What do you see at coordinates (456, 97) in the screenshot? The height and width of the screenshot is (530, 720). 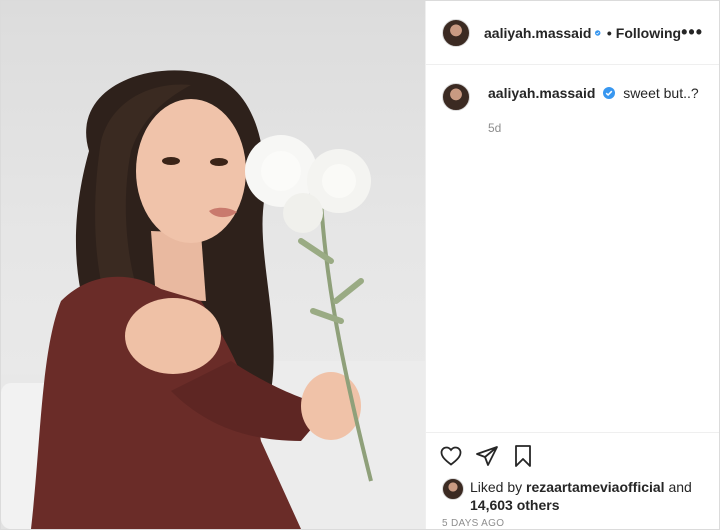 I see `caption-avatar` at bounding box center [456, 97].